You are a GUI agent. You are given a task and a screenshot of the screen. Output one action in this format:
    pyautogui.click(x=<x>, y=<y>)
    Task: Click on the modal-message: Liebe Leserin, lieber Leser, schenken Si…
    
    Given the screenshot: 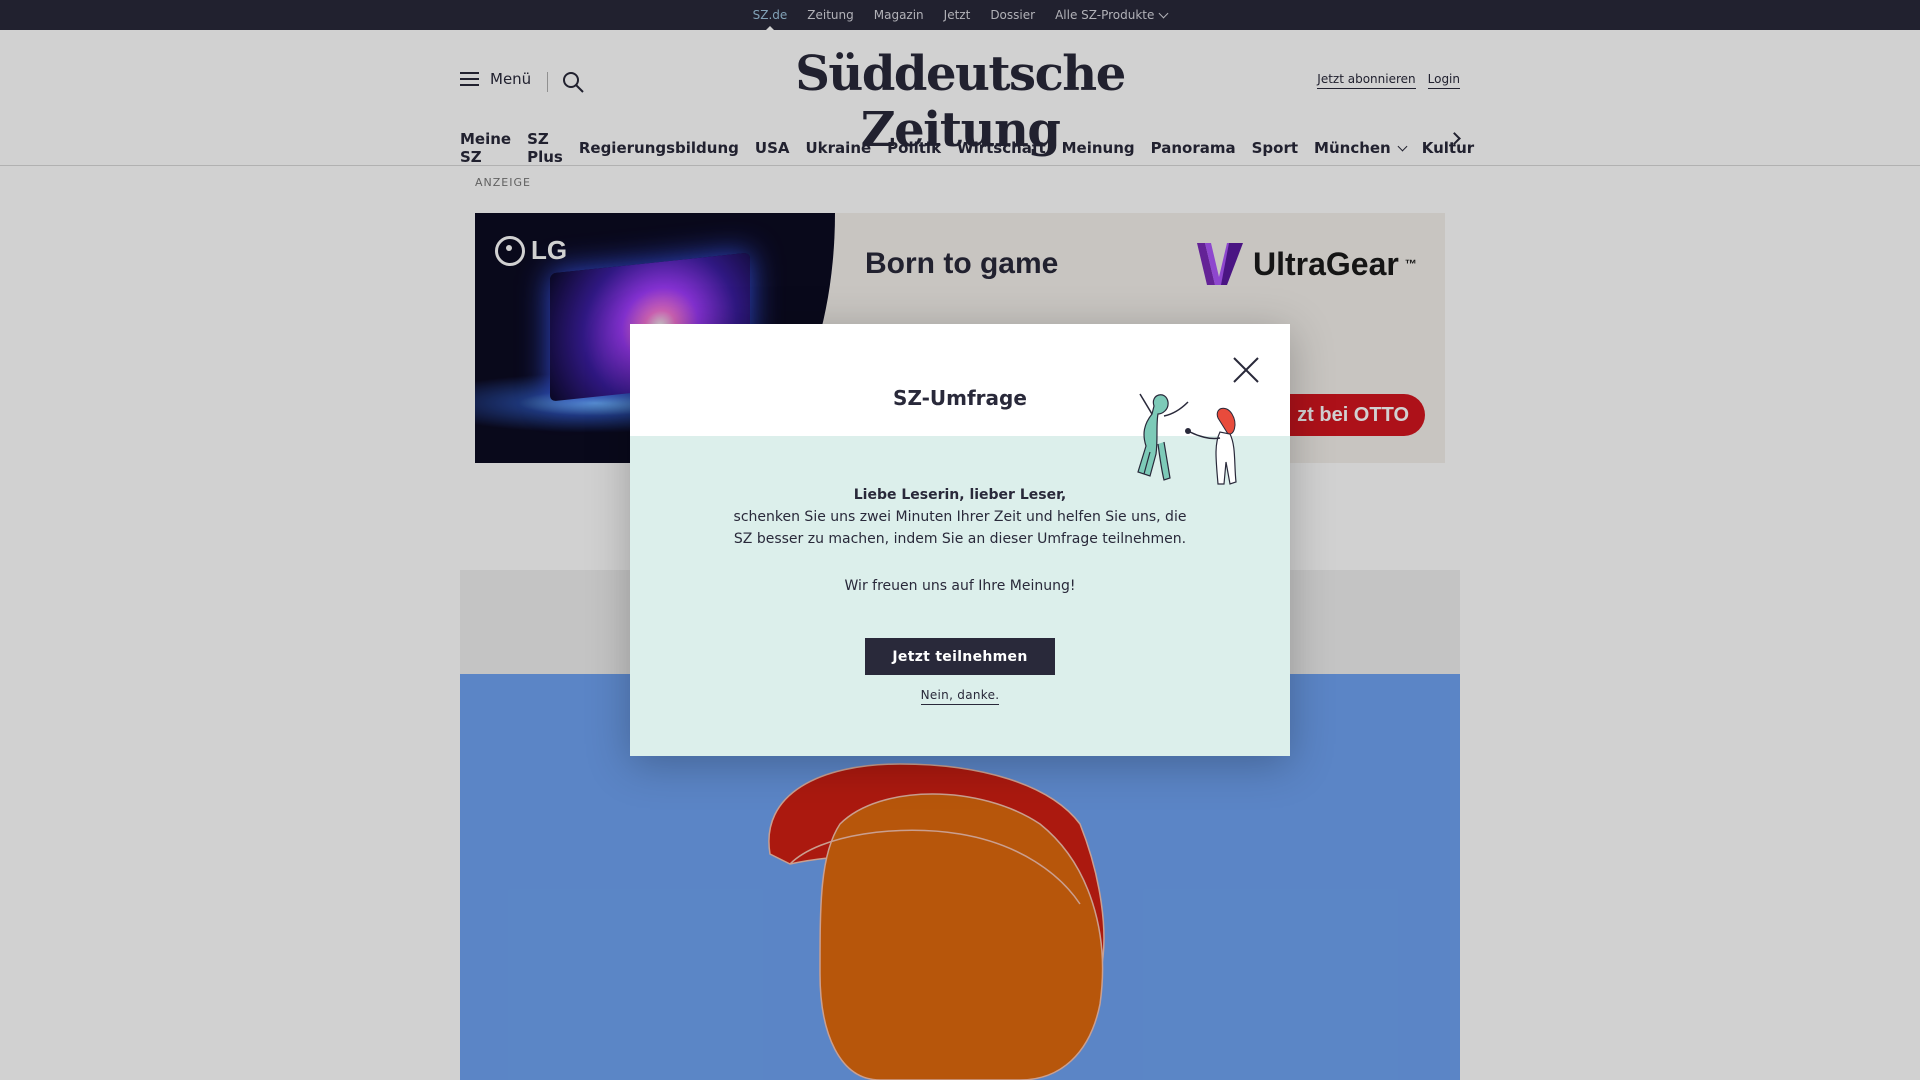 What is the action you would take?
    pyautogui.click(x=960, y=540)
    